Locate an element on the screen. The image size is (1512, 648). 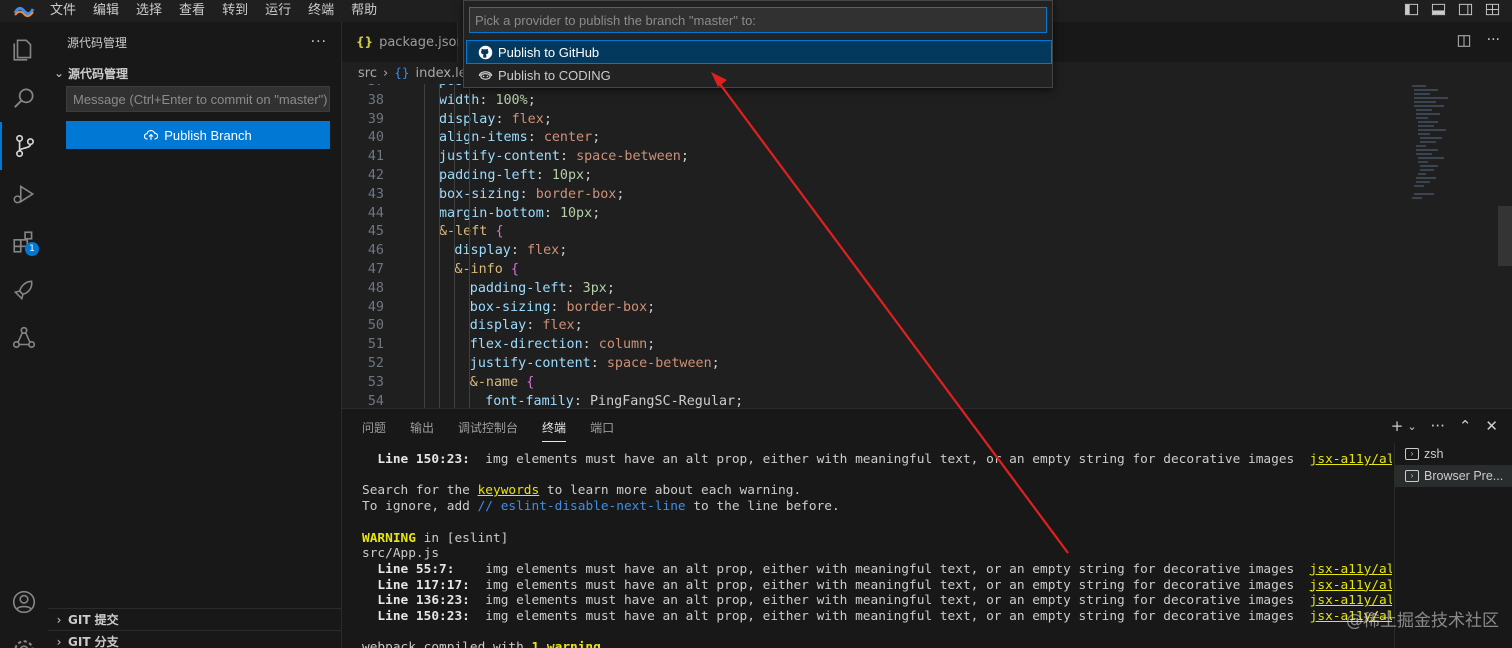
menu-run: 运行 is located at coordinates (278, 11).